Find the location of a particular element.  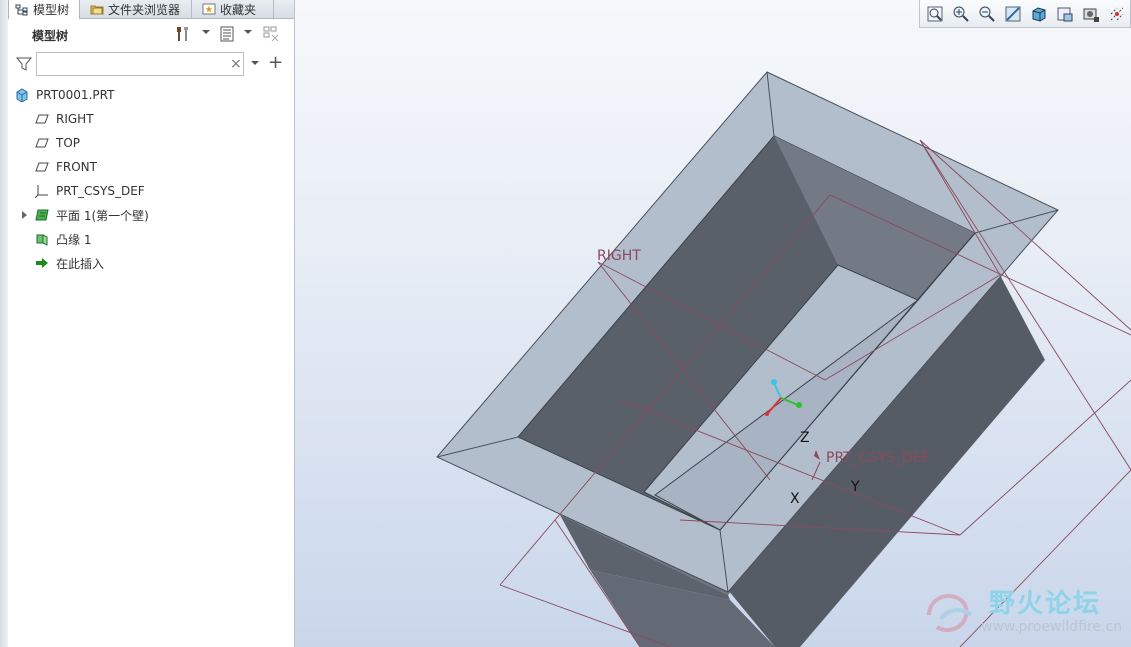

tree-item-csys: PRT_CSYS_DEF is located at coordinates (89, 191).